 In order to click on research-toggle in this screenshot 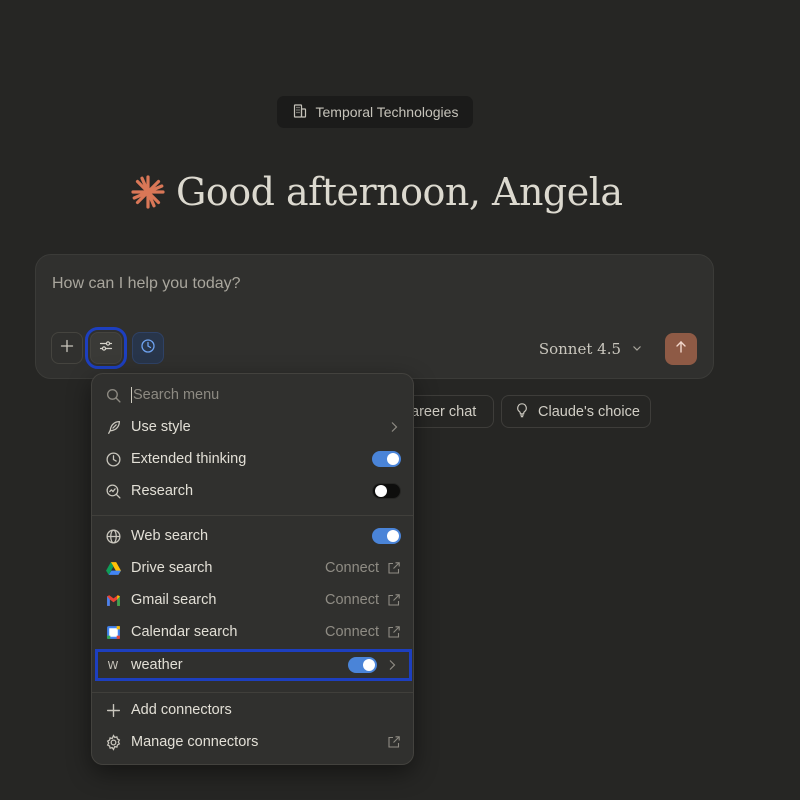, I will do `click(386, 491)`.